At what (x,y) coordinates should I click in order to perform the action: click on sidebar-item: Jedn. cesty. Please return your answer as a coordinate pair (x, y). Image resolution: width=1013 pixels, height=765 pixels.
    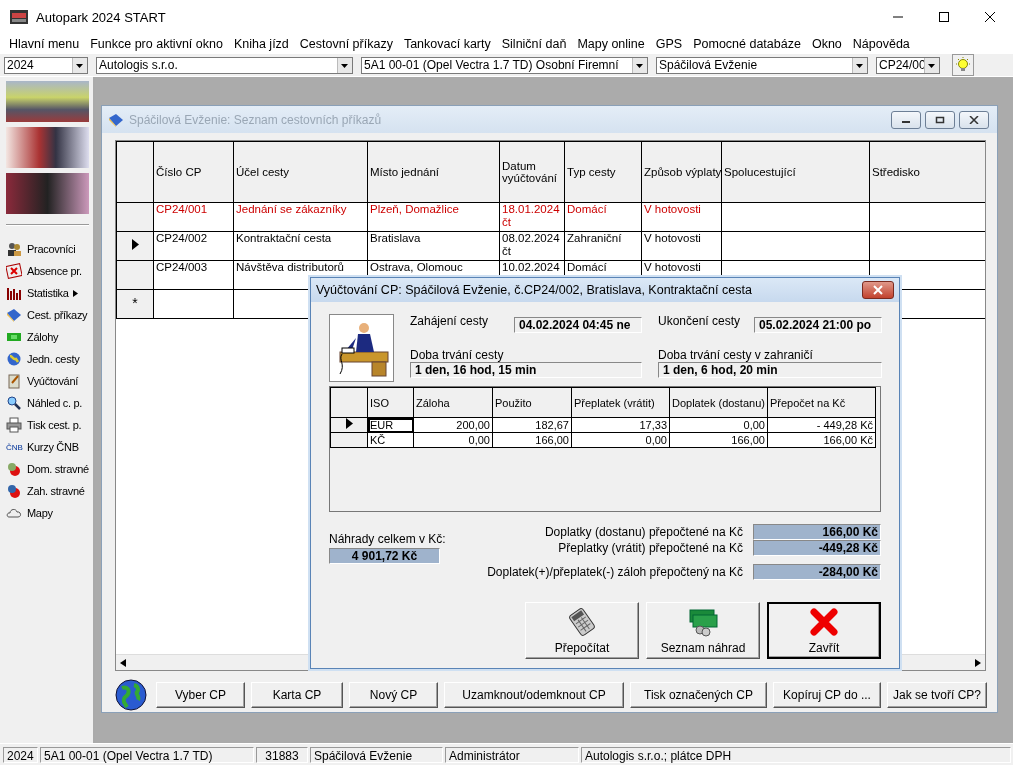
    Looking at the image, I should click on (49, 359).